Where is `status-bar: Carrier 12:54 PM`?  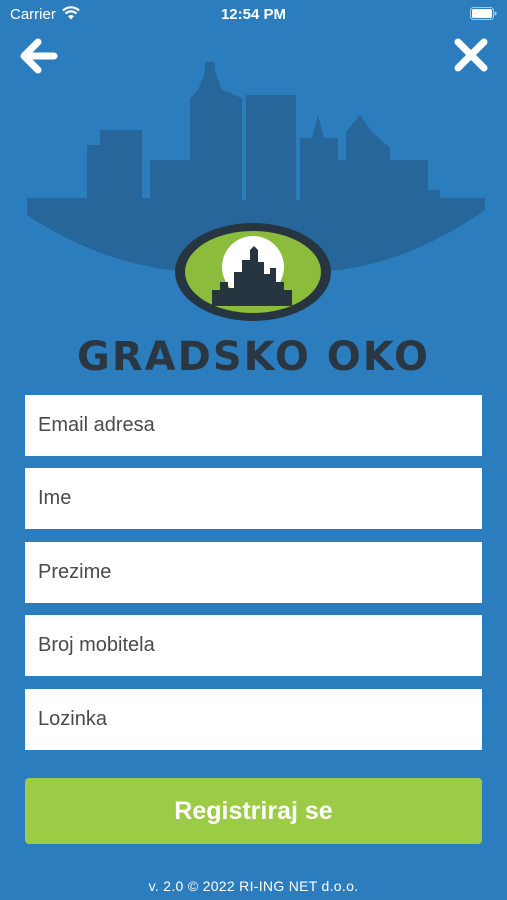 status-bar: Carrier 12:54 PM is located at coordinates (253, 14).